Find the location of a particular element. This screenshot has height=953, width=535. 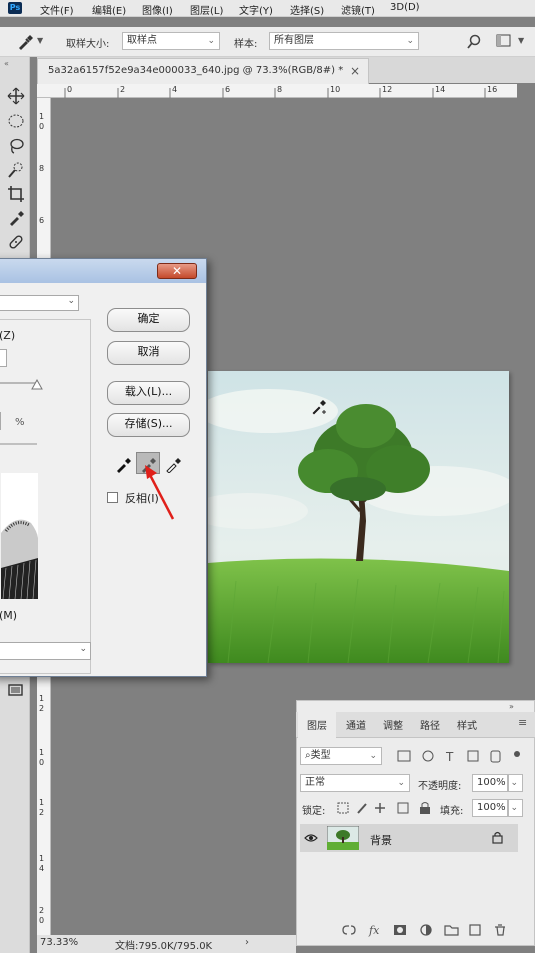

invert-checkbox is located at coordinates (112, 497).